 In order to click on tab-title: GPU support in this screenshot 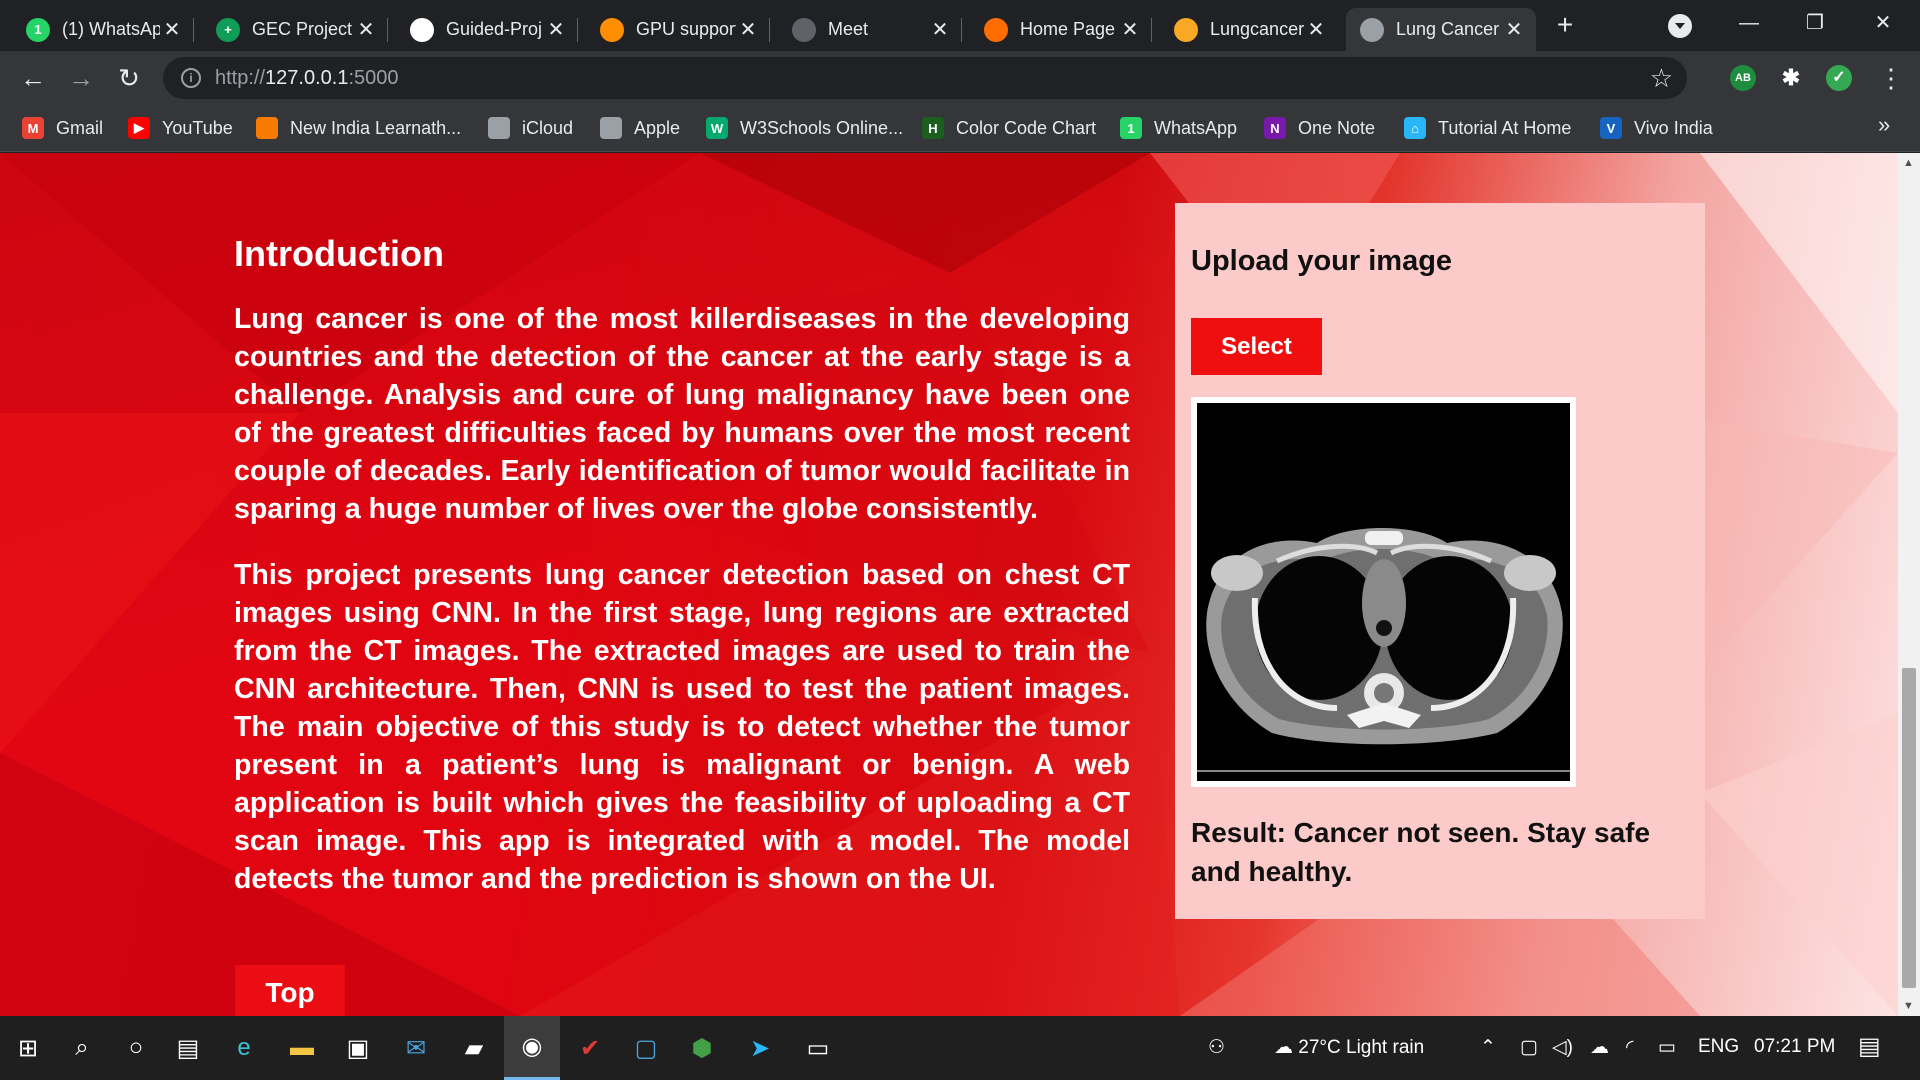, I will do `click(686, 29)`.